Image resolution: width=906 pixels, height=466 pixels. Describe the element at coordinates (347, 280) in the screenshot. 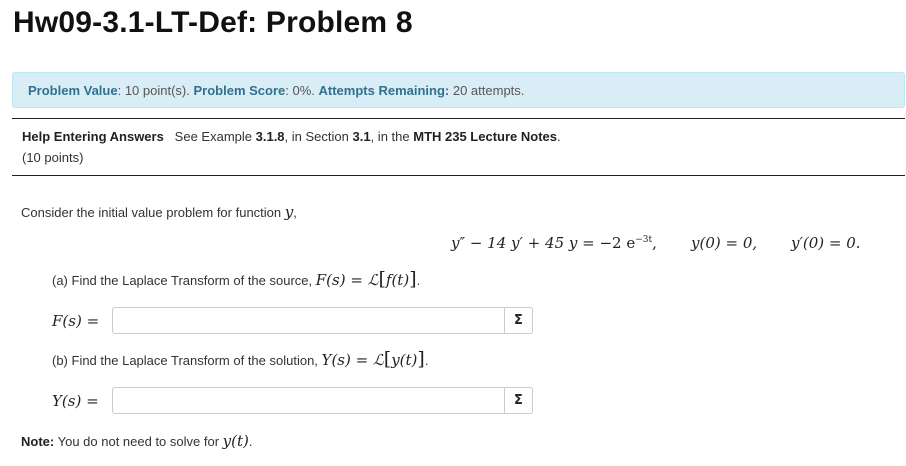

I see `part-a-math-lhs: F(s) = ℒ` at that location.